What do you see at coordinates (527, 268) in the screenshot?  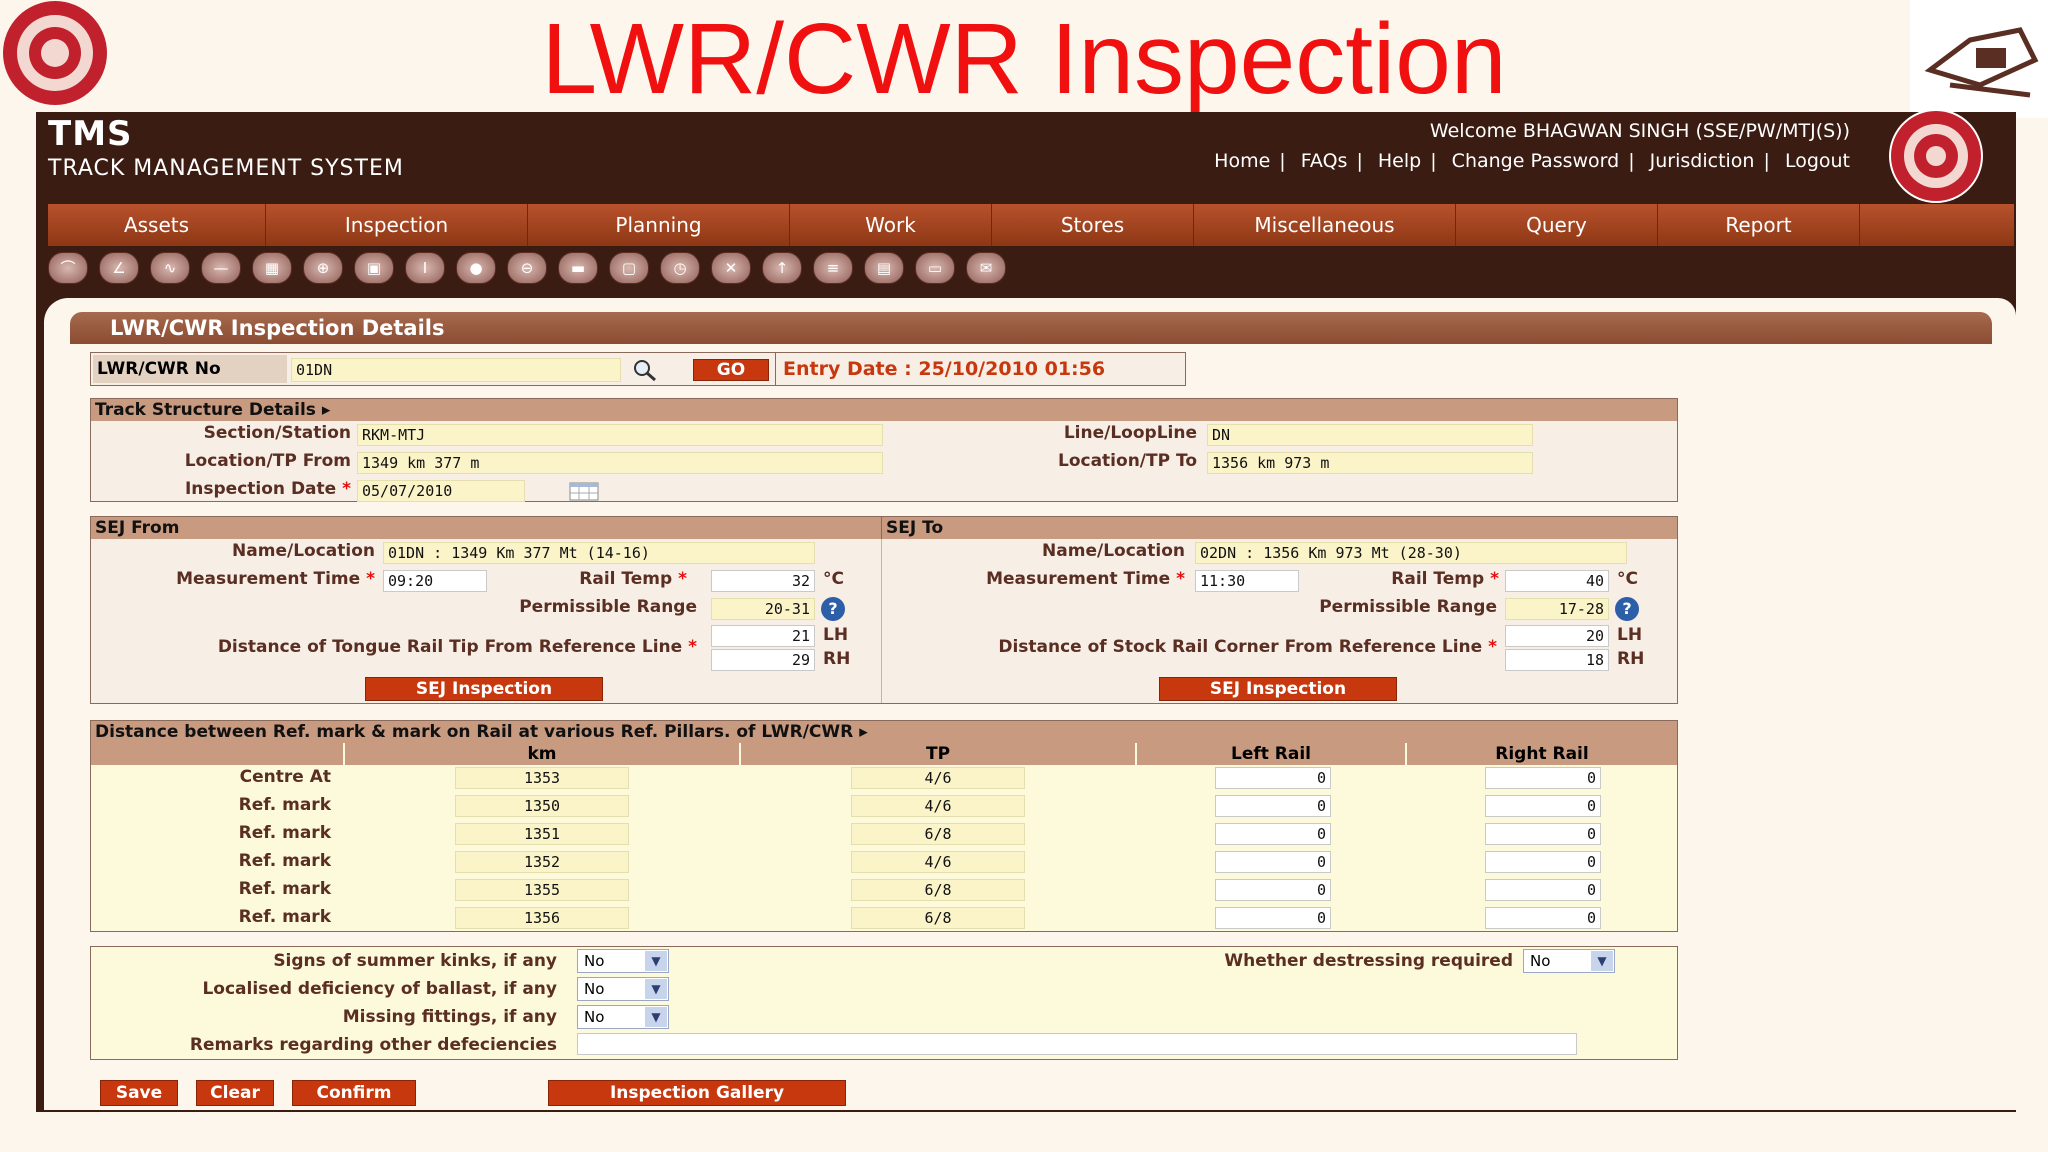 I see `tunnel-icon: ⊖` at bounding box center [527, 268].